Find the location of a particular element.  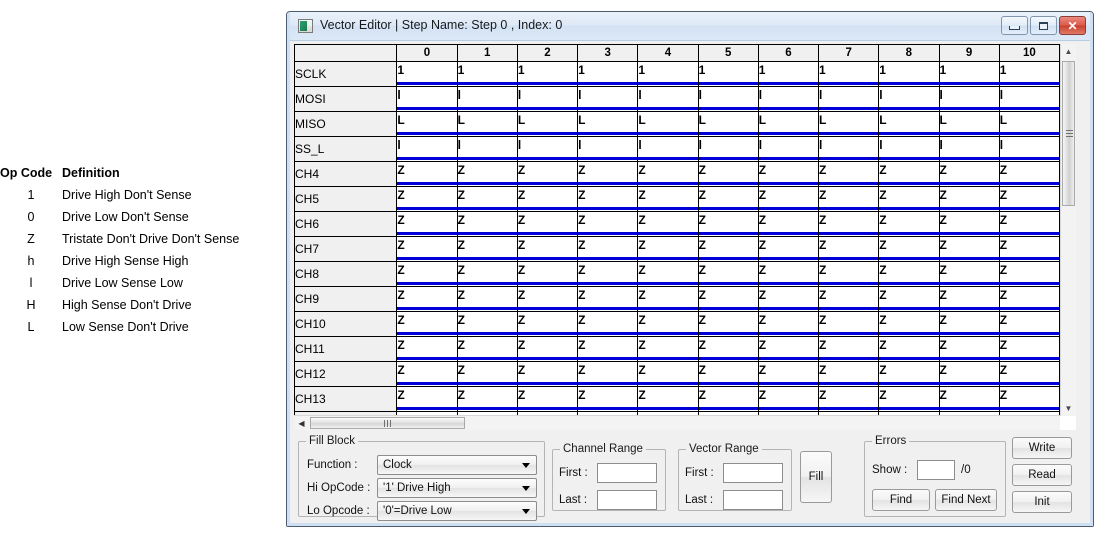

vector-first-input is located at coordinates (753, 473).